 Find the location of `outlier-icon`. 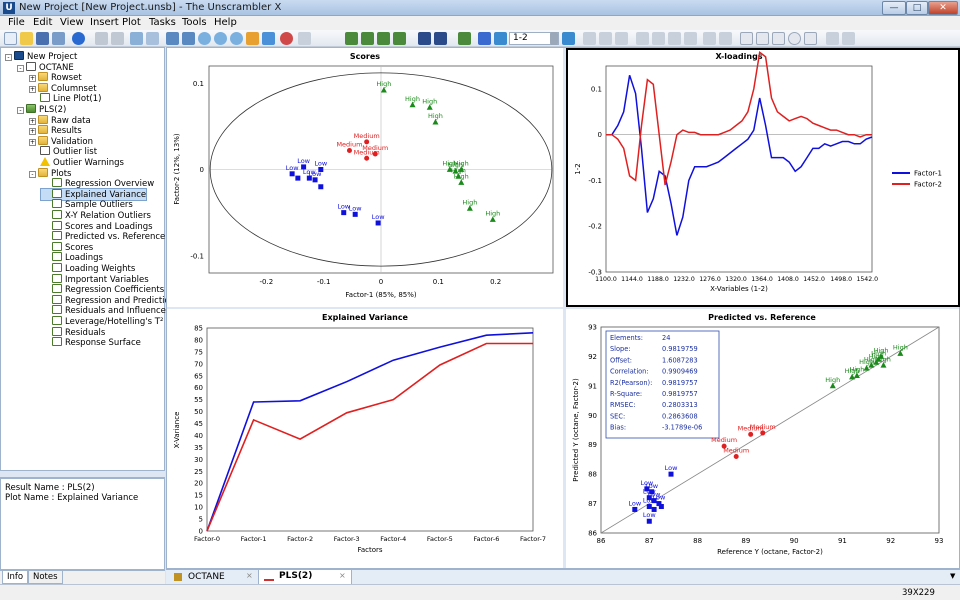

outlier-icon is located at coordinates (709, 38).